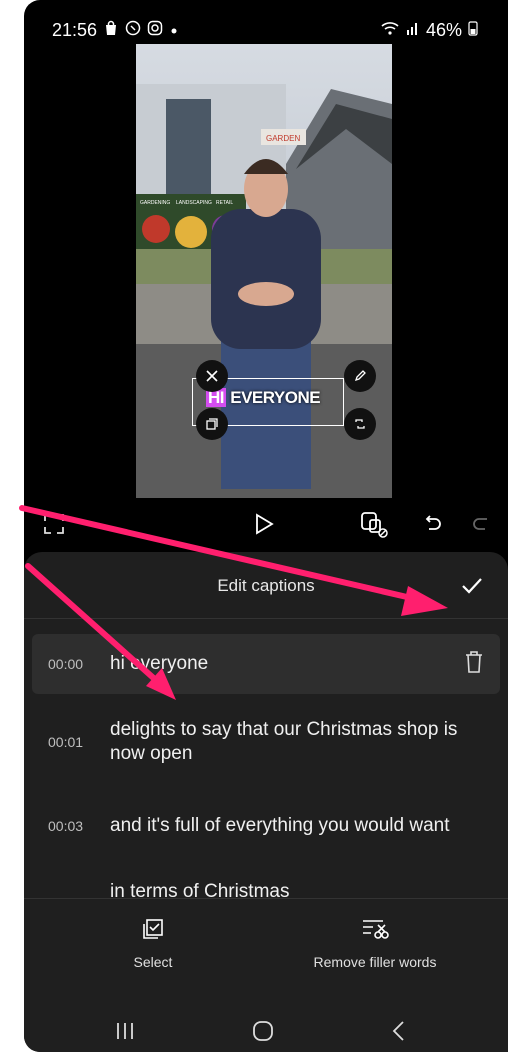 This screenshot has width=508, height=1052. Describe the element at coordinates (360, 376) in the screenshot. I see `pencil-icon` at that location.